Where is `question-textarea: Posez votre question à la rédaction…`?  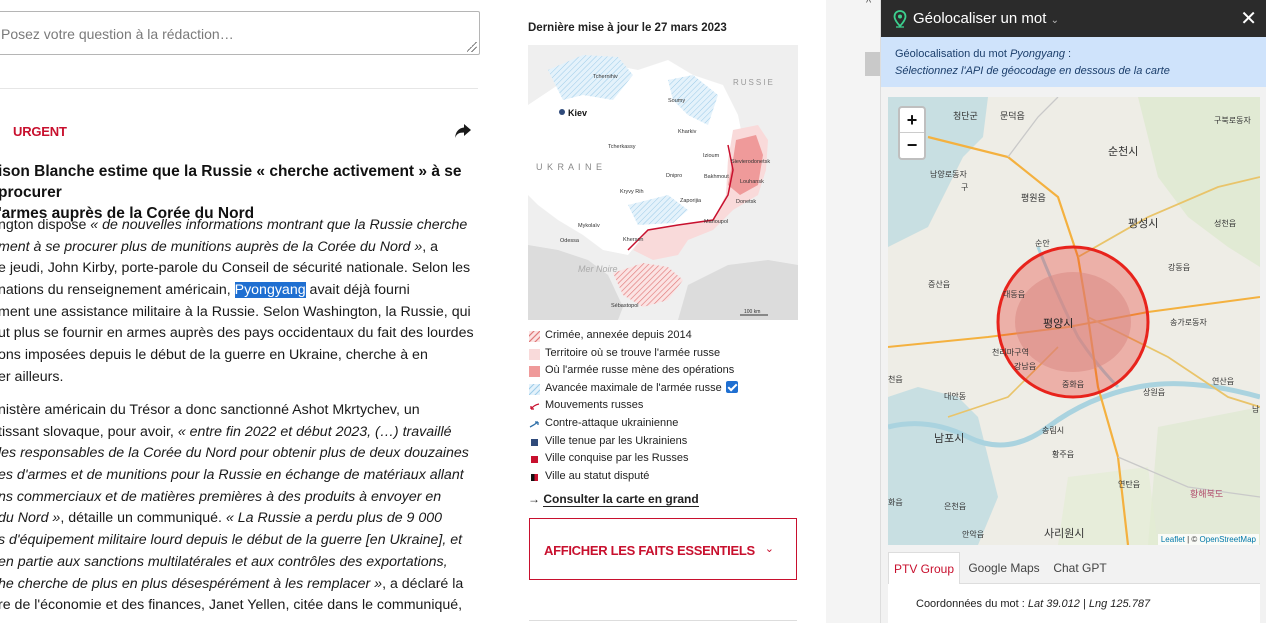
question-textarea: Posez votre question à la rédaction… is located at coordinates (240, 33).